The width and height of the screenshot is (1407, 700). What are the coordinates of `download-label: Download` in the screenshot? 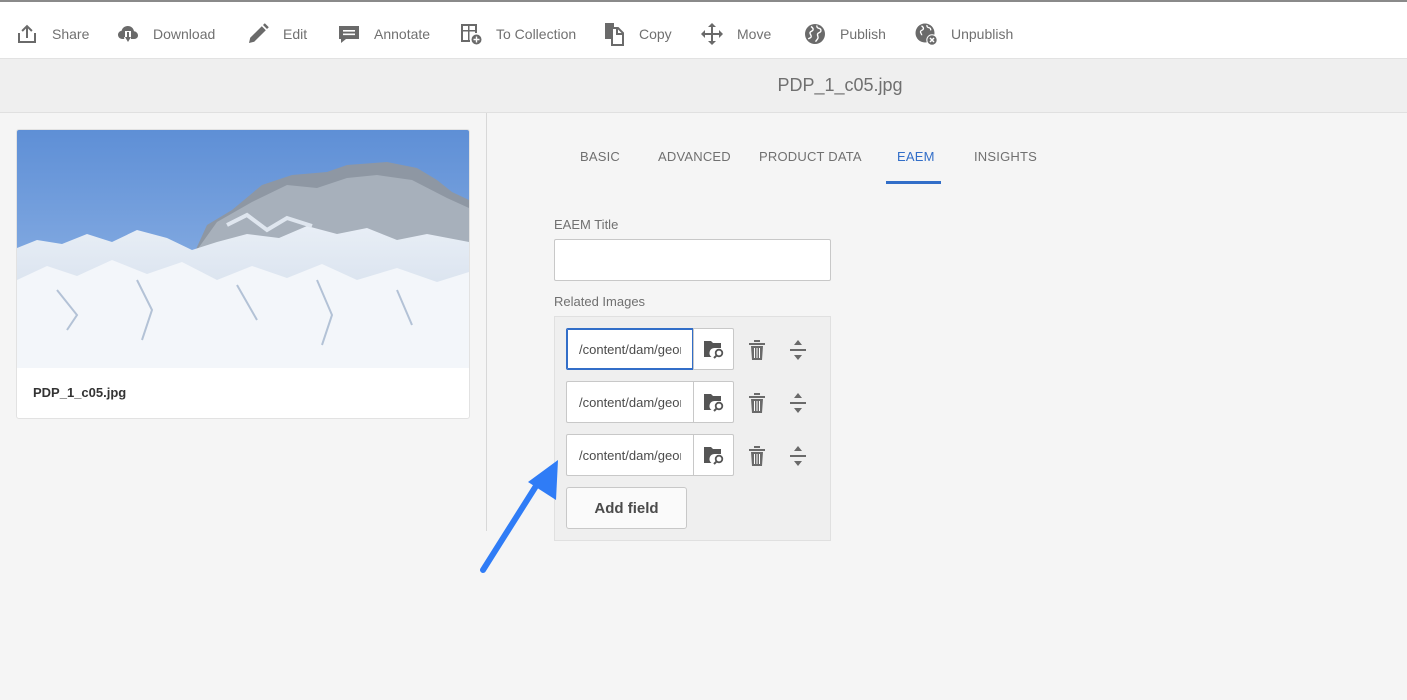 It's located at (184, 34).